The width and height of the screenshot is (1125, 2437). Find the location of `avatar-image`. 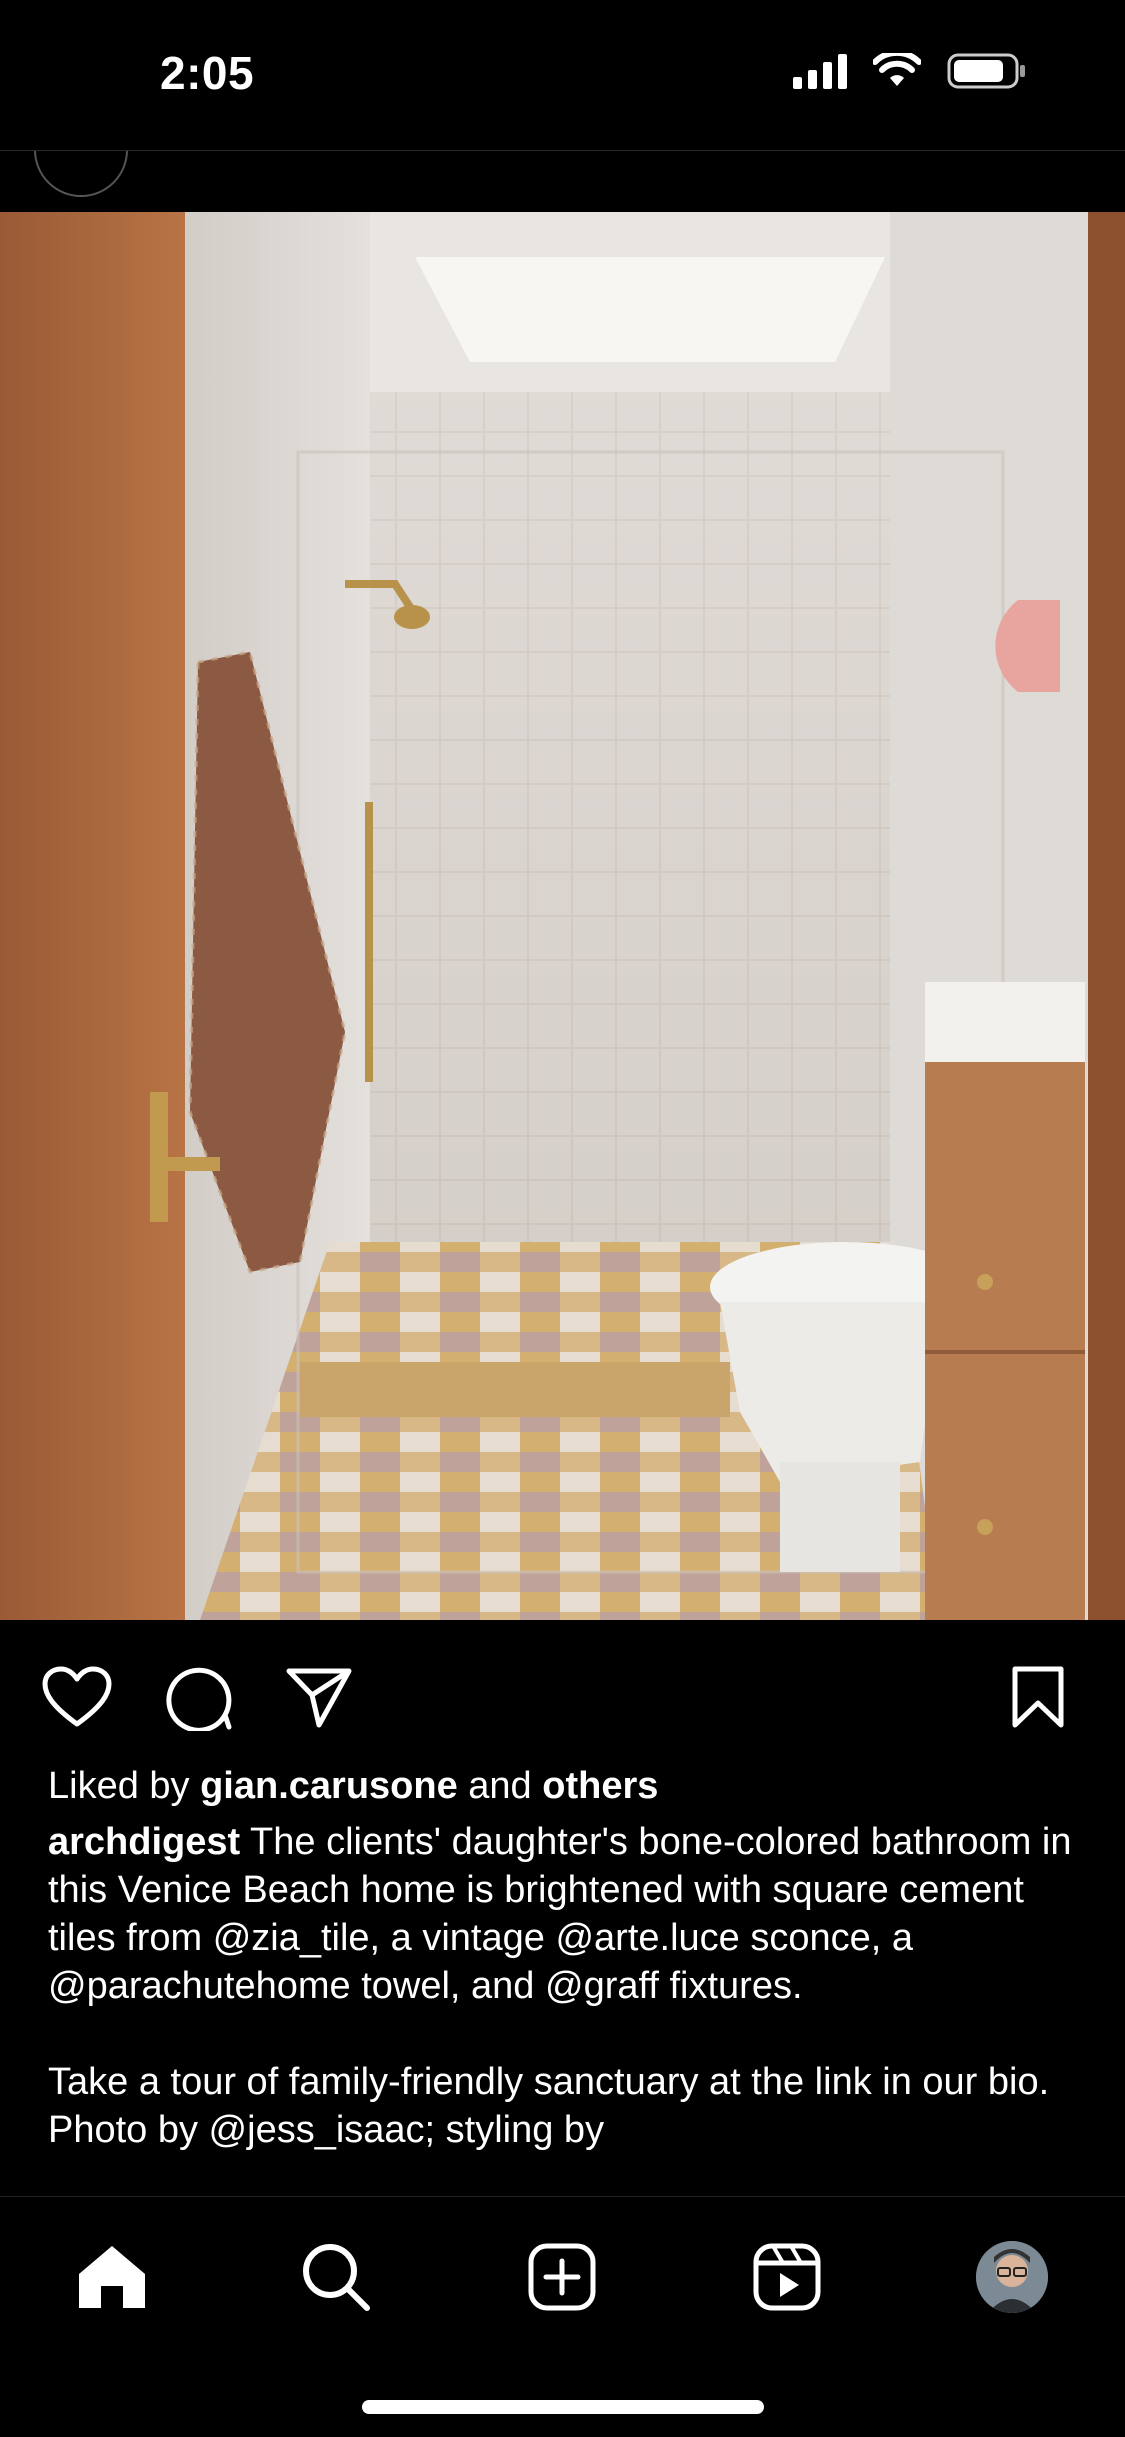

avatar-image is located at coordinates (1012, 2277).